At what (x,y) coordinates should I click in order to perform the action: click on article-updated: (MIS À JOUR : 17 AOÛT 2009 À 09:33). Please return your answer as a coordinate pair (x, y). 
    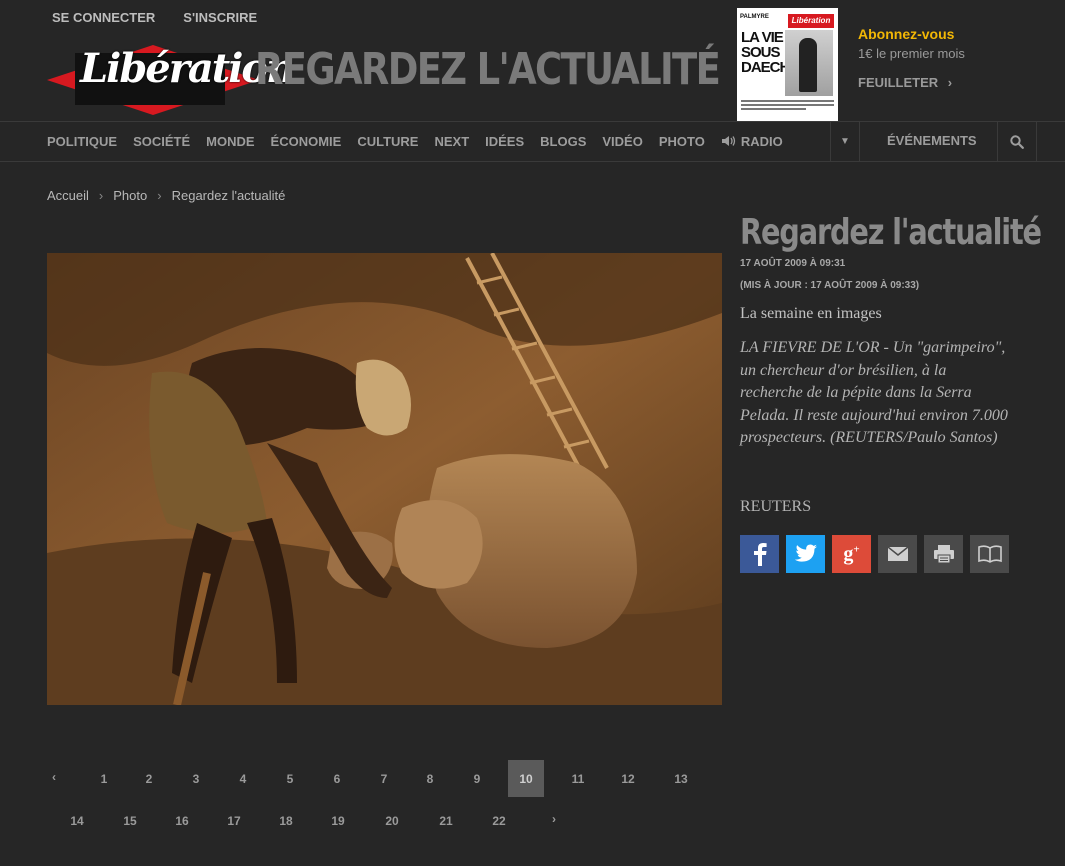
    Looking at the image, I should click on (830, 285).